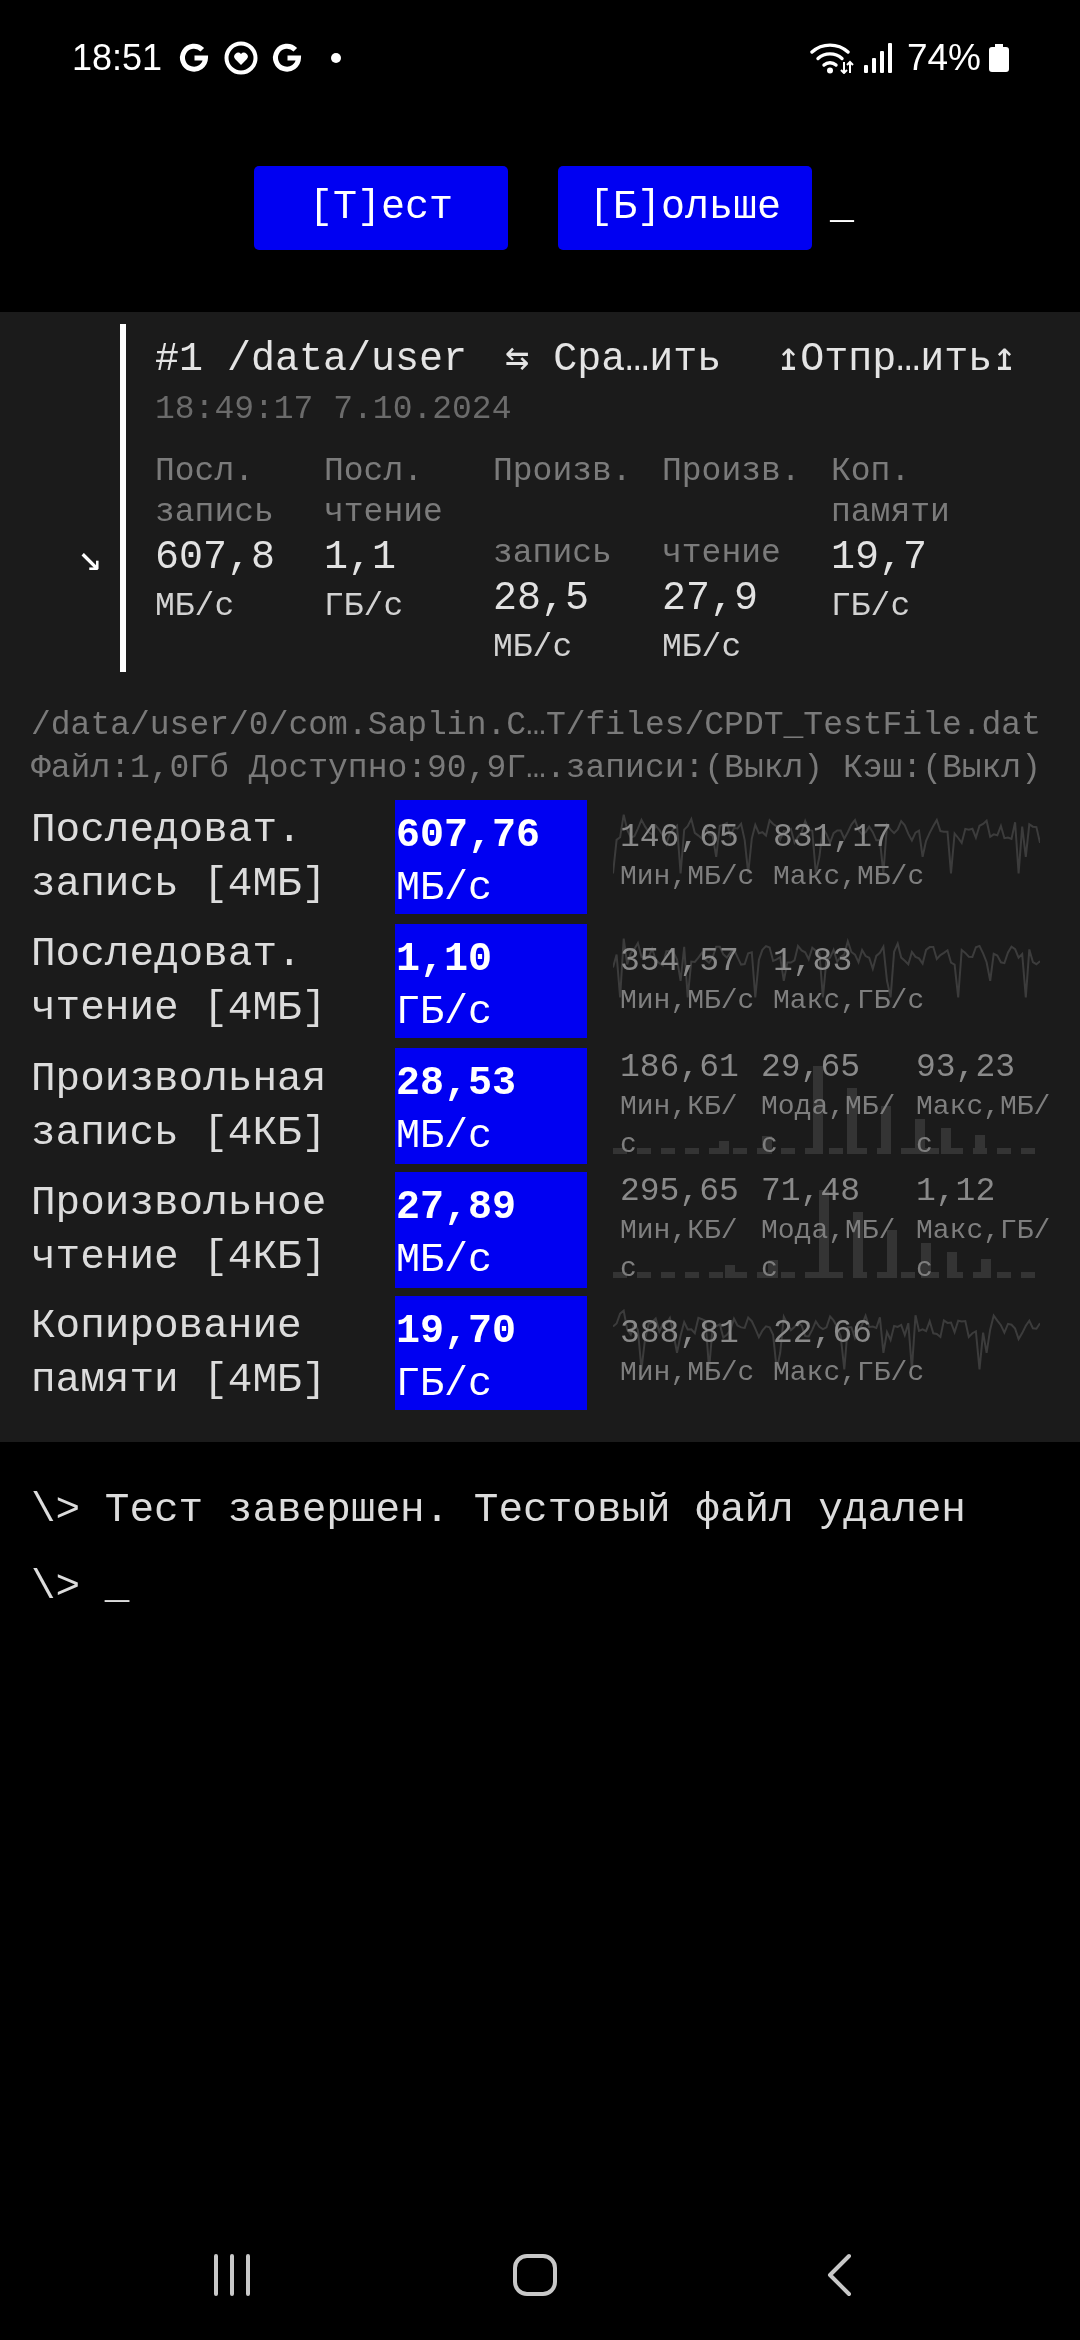 This screenshot has height=2340, width=1080. Describe the element at coordinates (456, 1208) in the screenshot. I see `result-value: 27,89` at that location.